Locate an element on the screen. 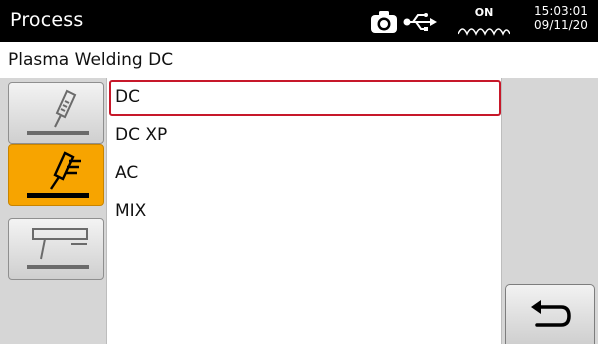  tab-torch-active is located at coordinates (56, 175).